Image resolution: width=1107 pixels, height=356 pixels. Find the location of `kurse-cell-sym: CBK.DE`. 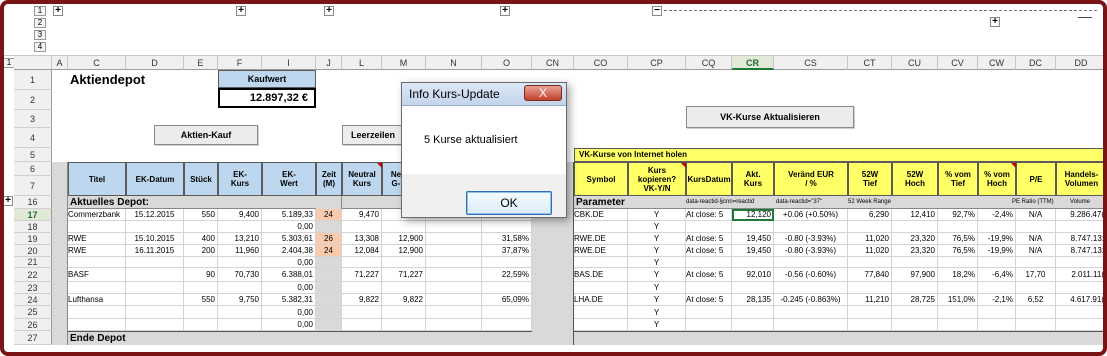

kurse-cell-sym: CBK.DE is located at coordinates (601, 215).